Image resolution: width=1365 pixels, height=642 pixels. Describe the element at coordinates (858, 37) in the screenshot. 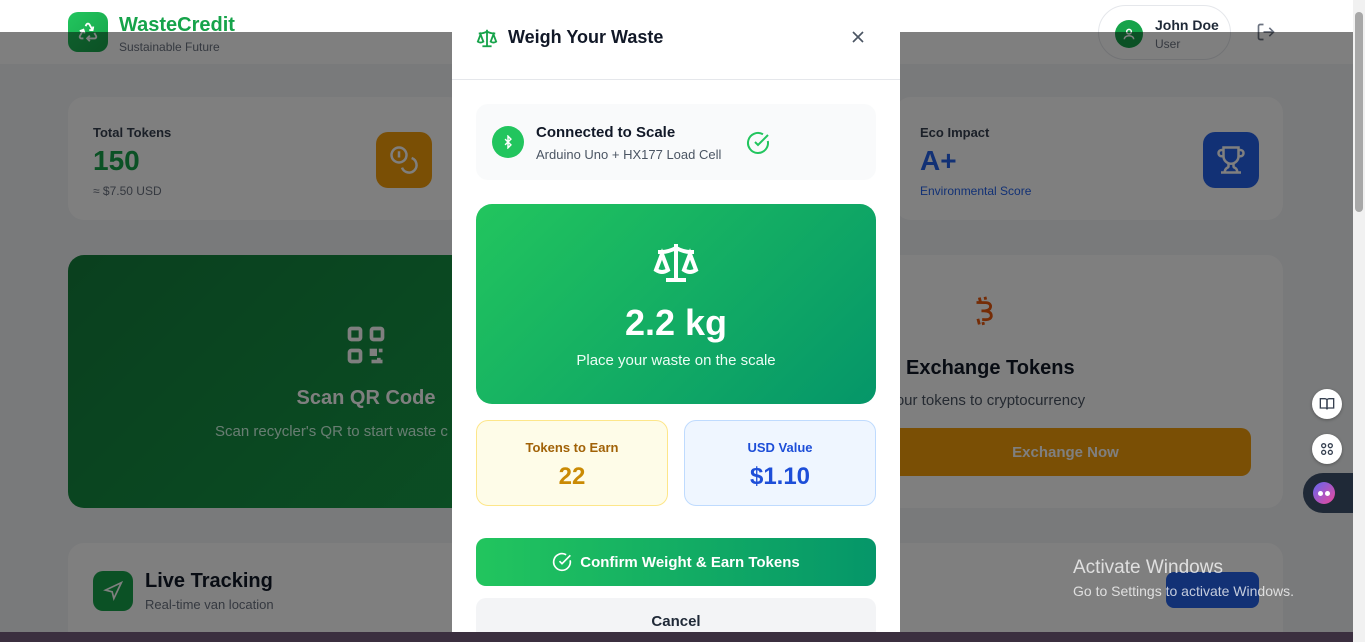

I see `close-icon` at that location.